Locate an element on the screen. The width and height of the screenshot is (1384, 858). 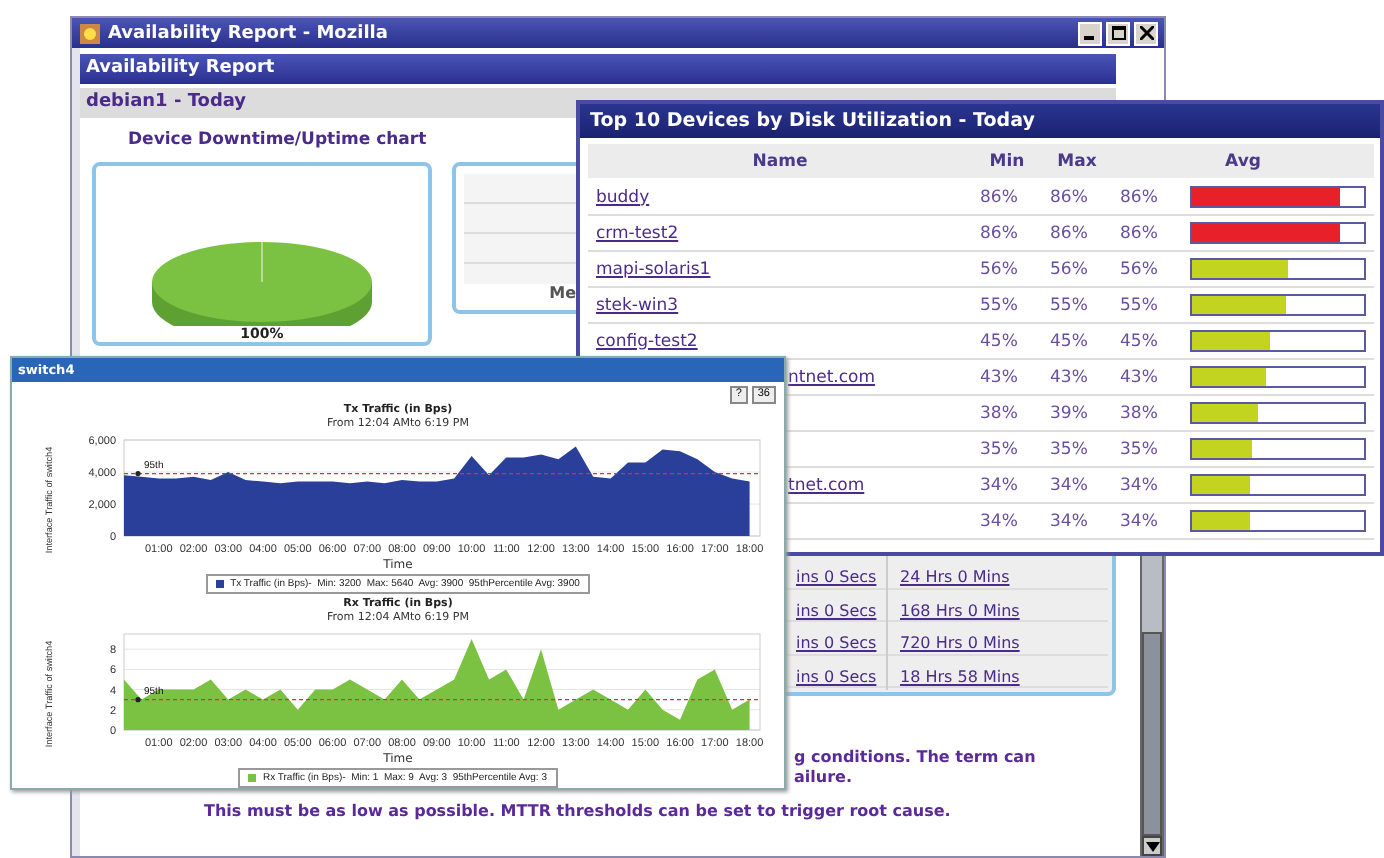
device-link: crm-test2 is located at coordinates (637, 233).